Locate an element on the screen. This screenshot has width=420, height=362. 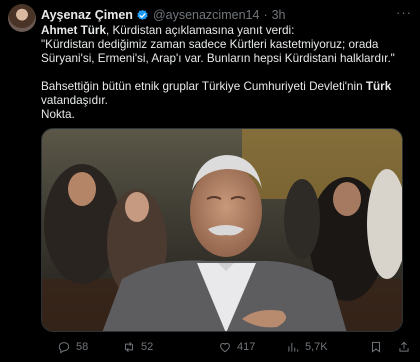
mentioned-name: Ahmet Türk is located at coordinates (73, 30).